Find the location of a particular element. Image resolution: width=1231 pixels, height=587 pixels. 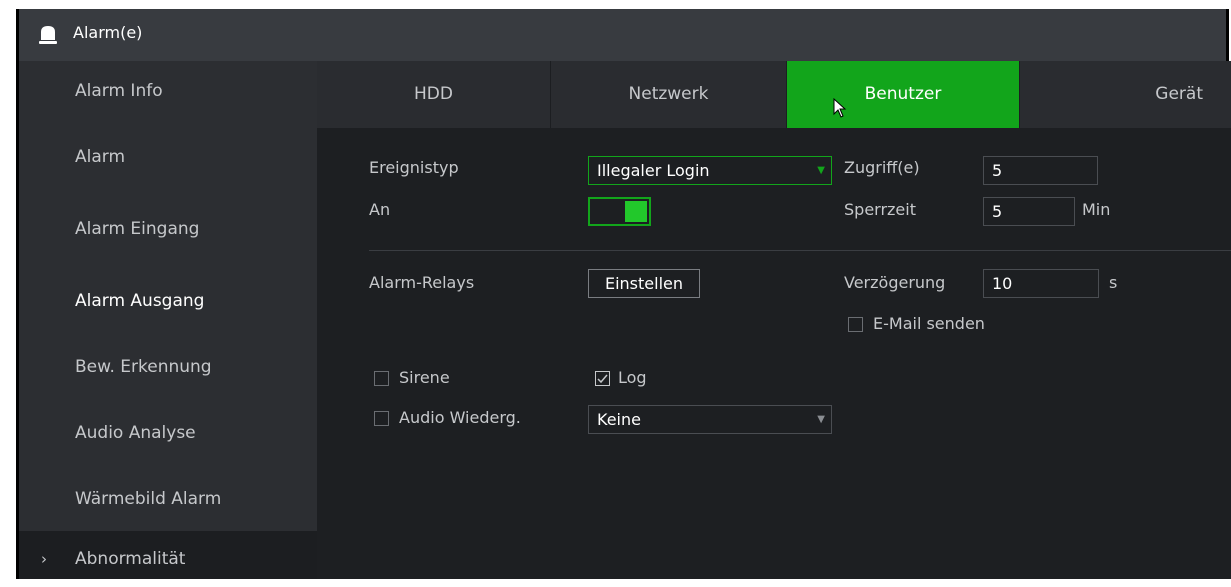

delay-unit: s is located at coordinates (1113, 282).